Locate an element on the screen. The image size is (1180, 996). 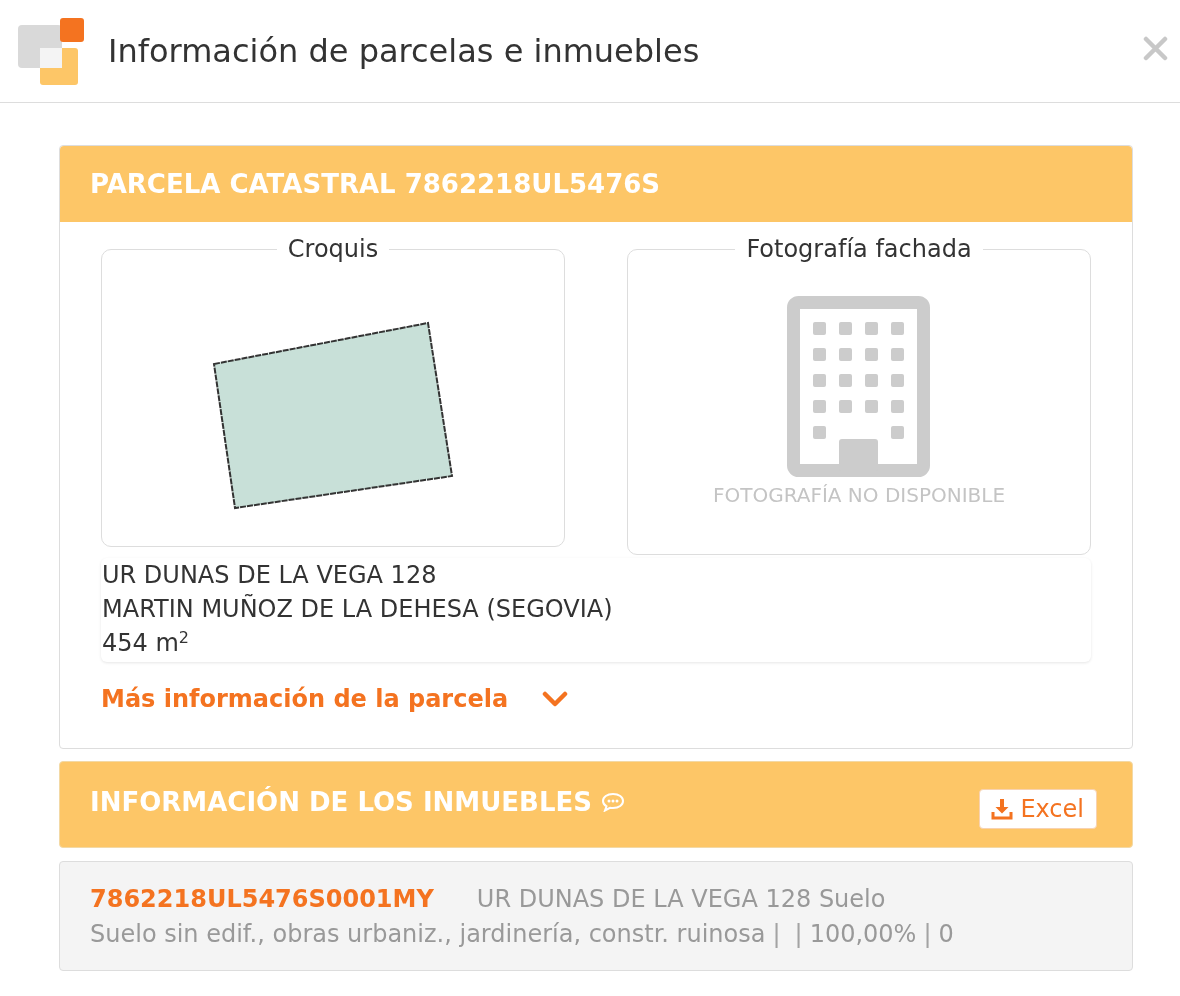
property-address: UR DUNAS DE LA VEGA 128 Suelo is located at coordinates (681, 899).